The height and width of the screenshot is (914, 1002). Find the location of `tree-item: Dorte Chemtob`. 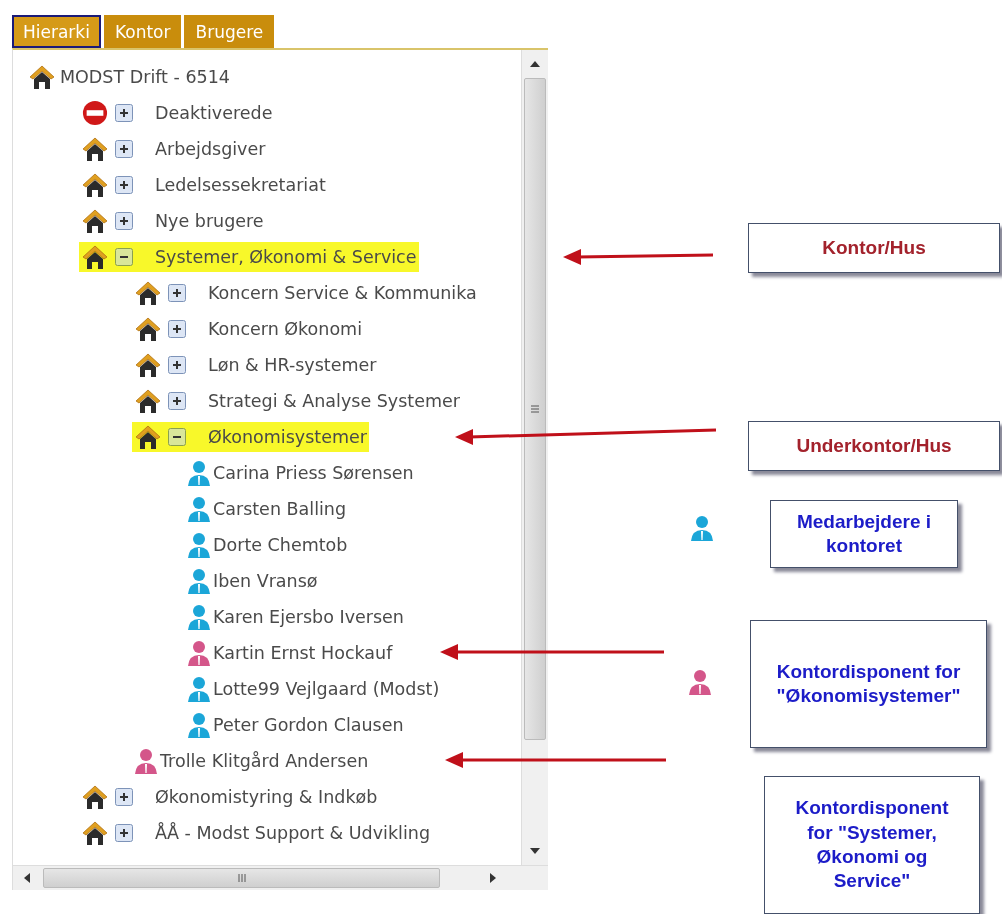

tree-item: Dorte Chemtob is located at coordinates (267, 545).